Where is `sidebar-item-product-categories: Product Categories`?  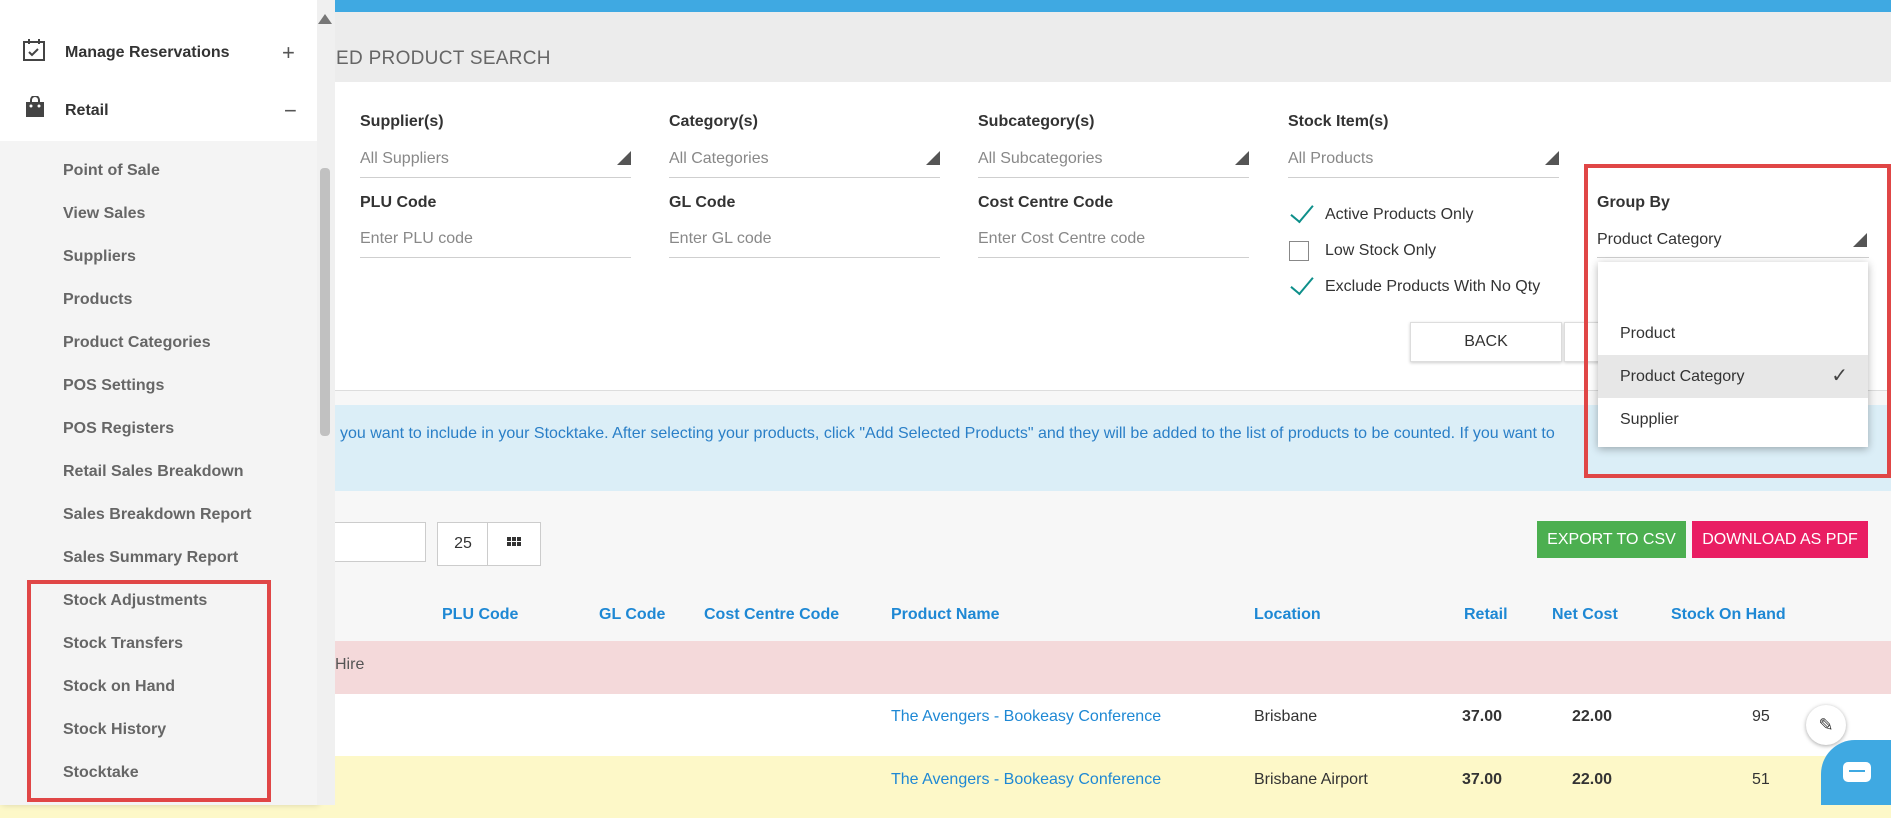
sidebar-item-product-categories: Product Categories is located at coordinates (137, 343).